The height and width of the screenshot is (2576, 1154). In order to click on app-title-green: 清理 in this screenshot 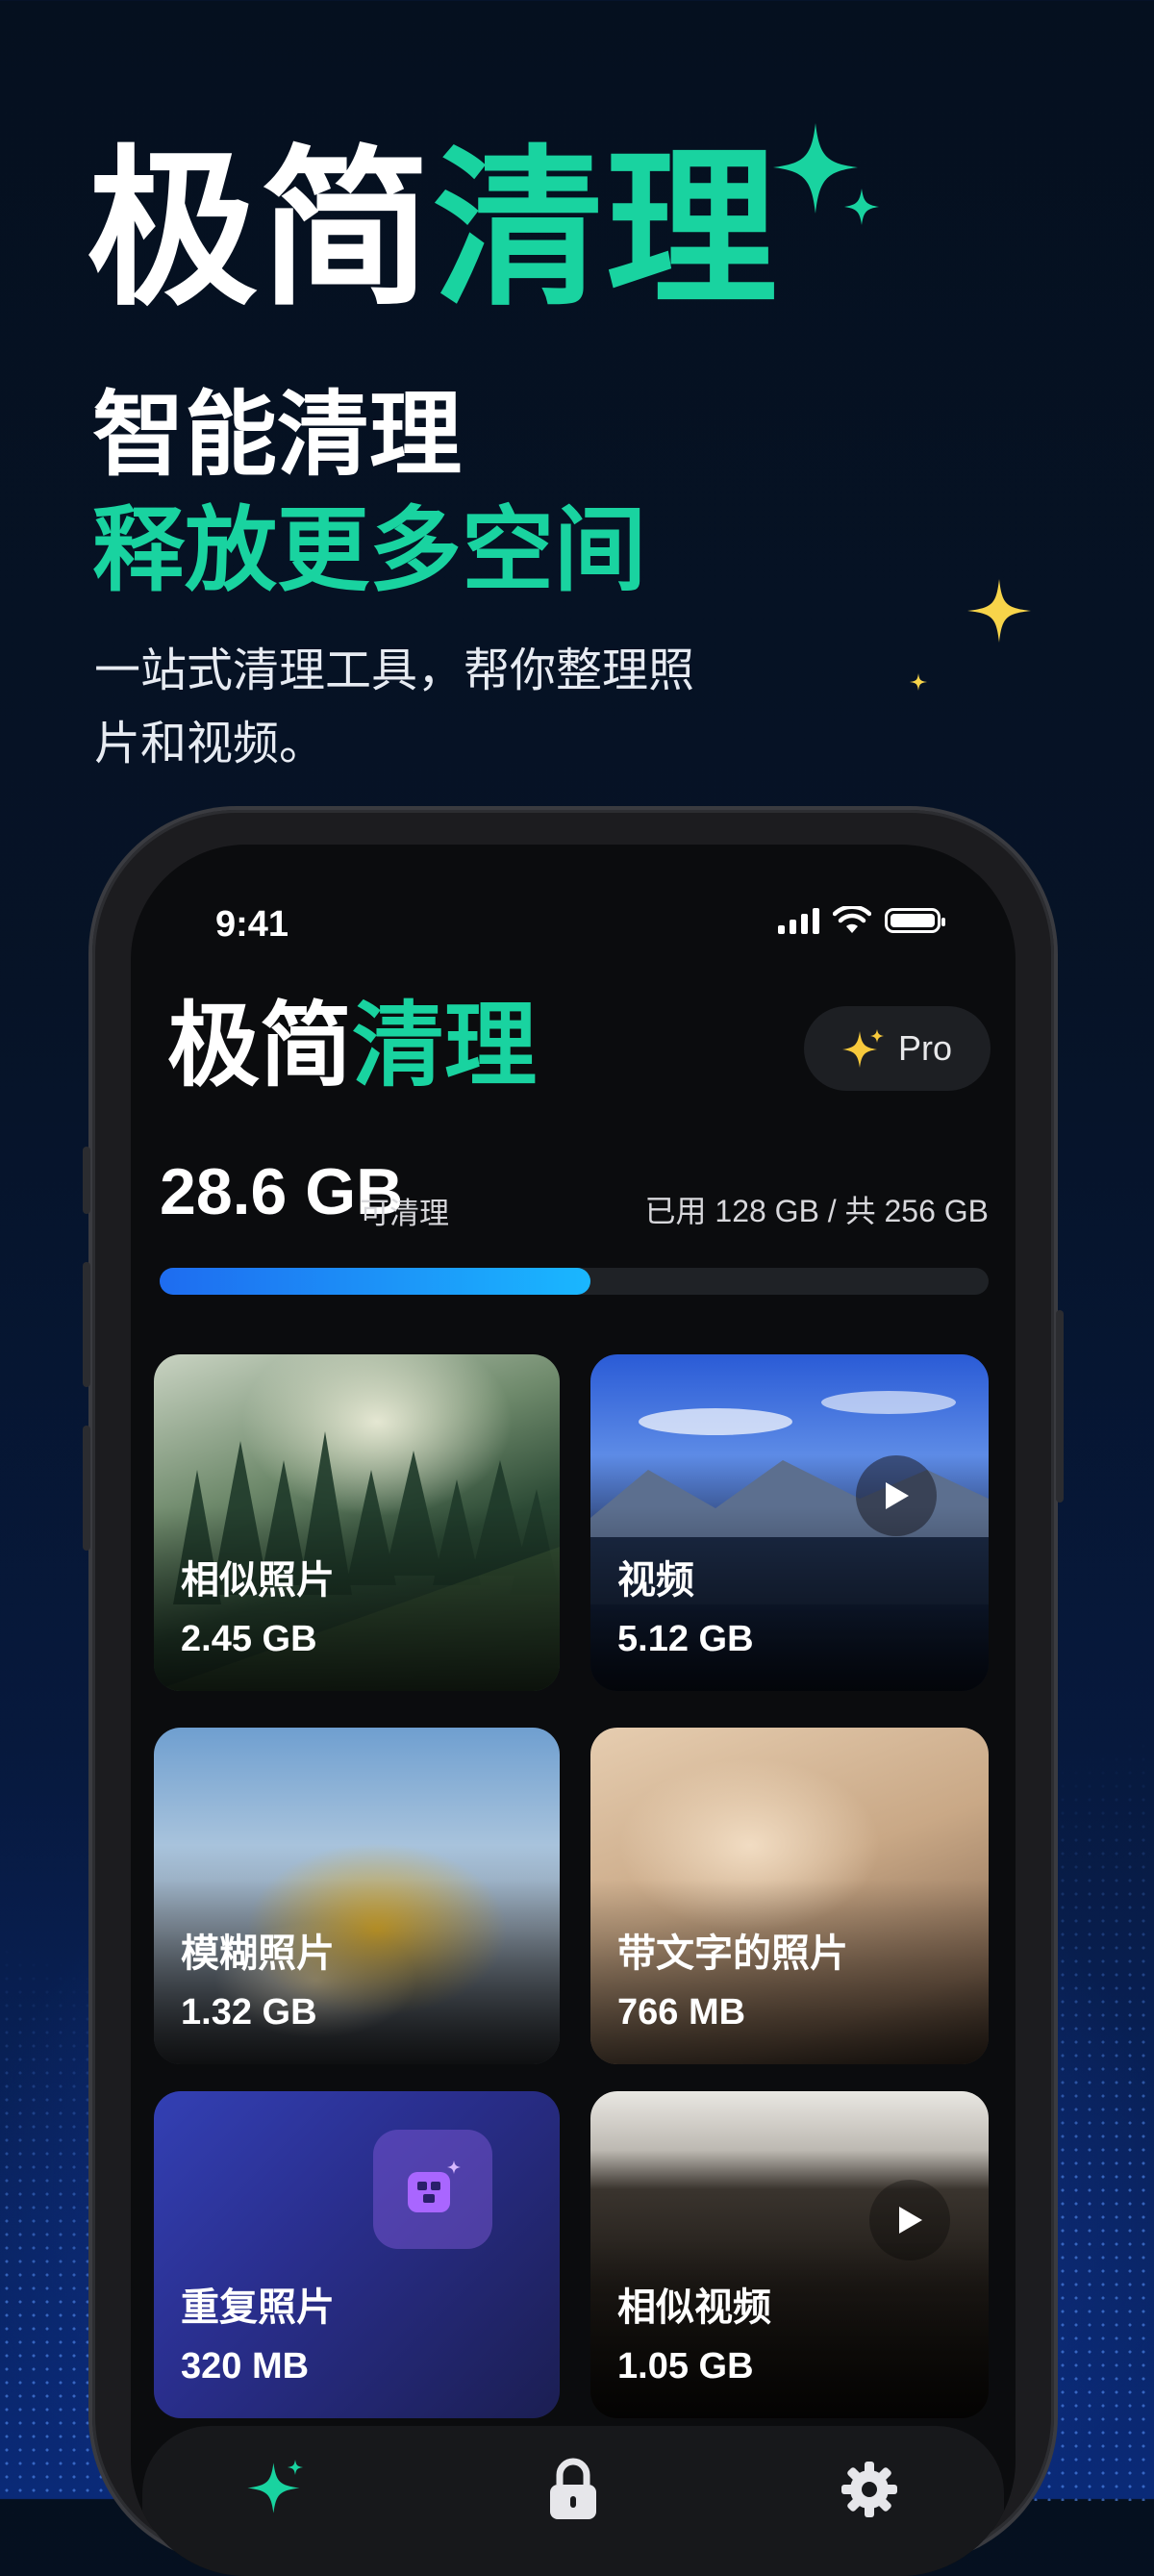, I will do `click(445, 1046)`.